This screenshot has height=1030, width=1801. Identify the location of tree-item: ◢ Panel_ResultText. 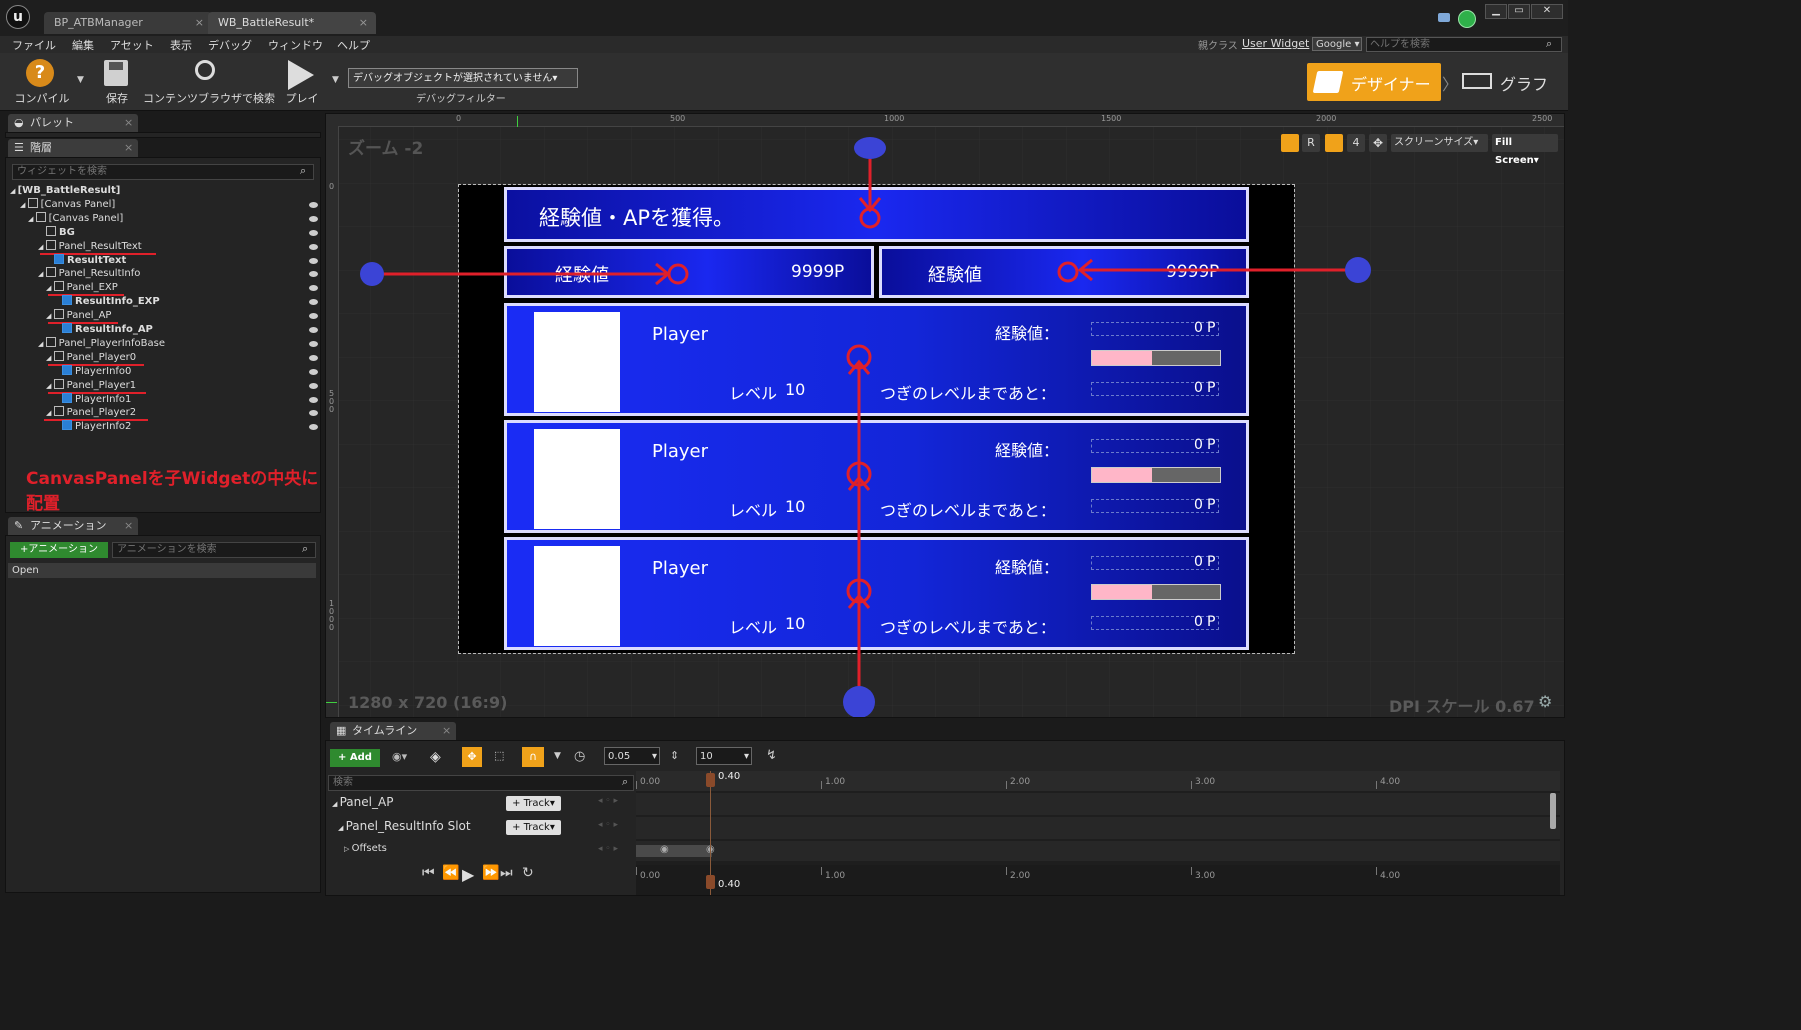
(90, 246).